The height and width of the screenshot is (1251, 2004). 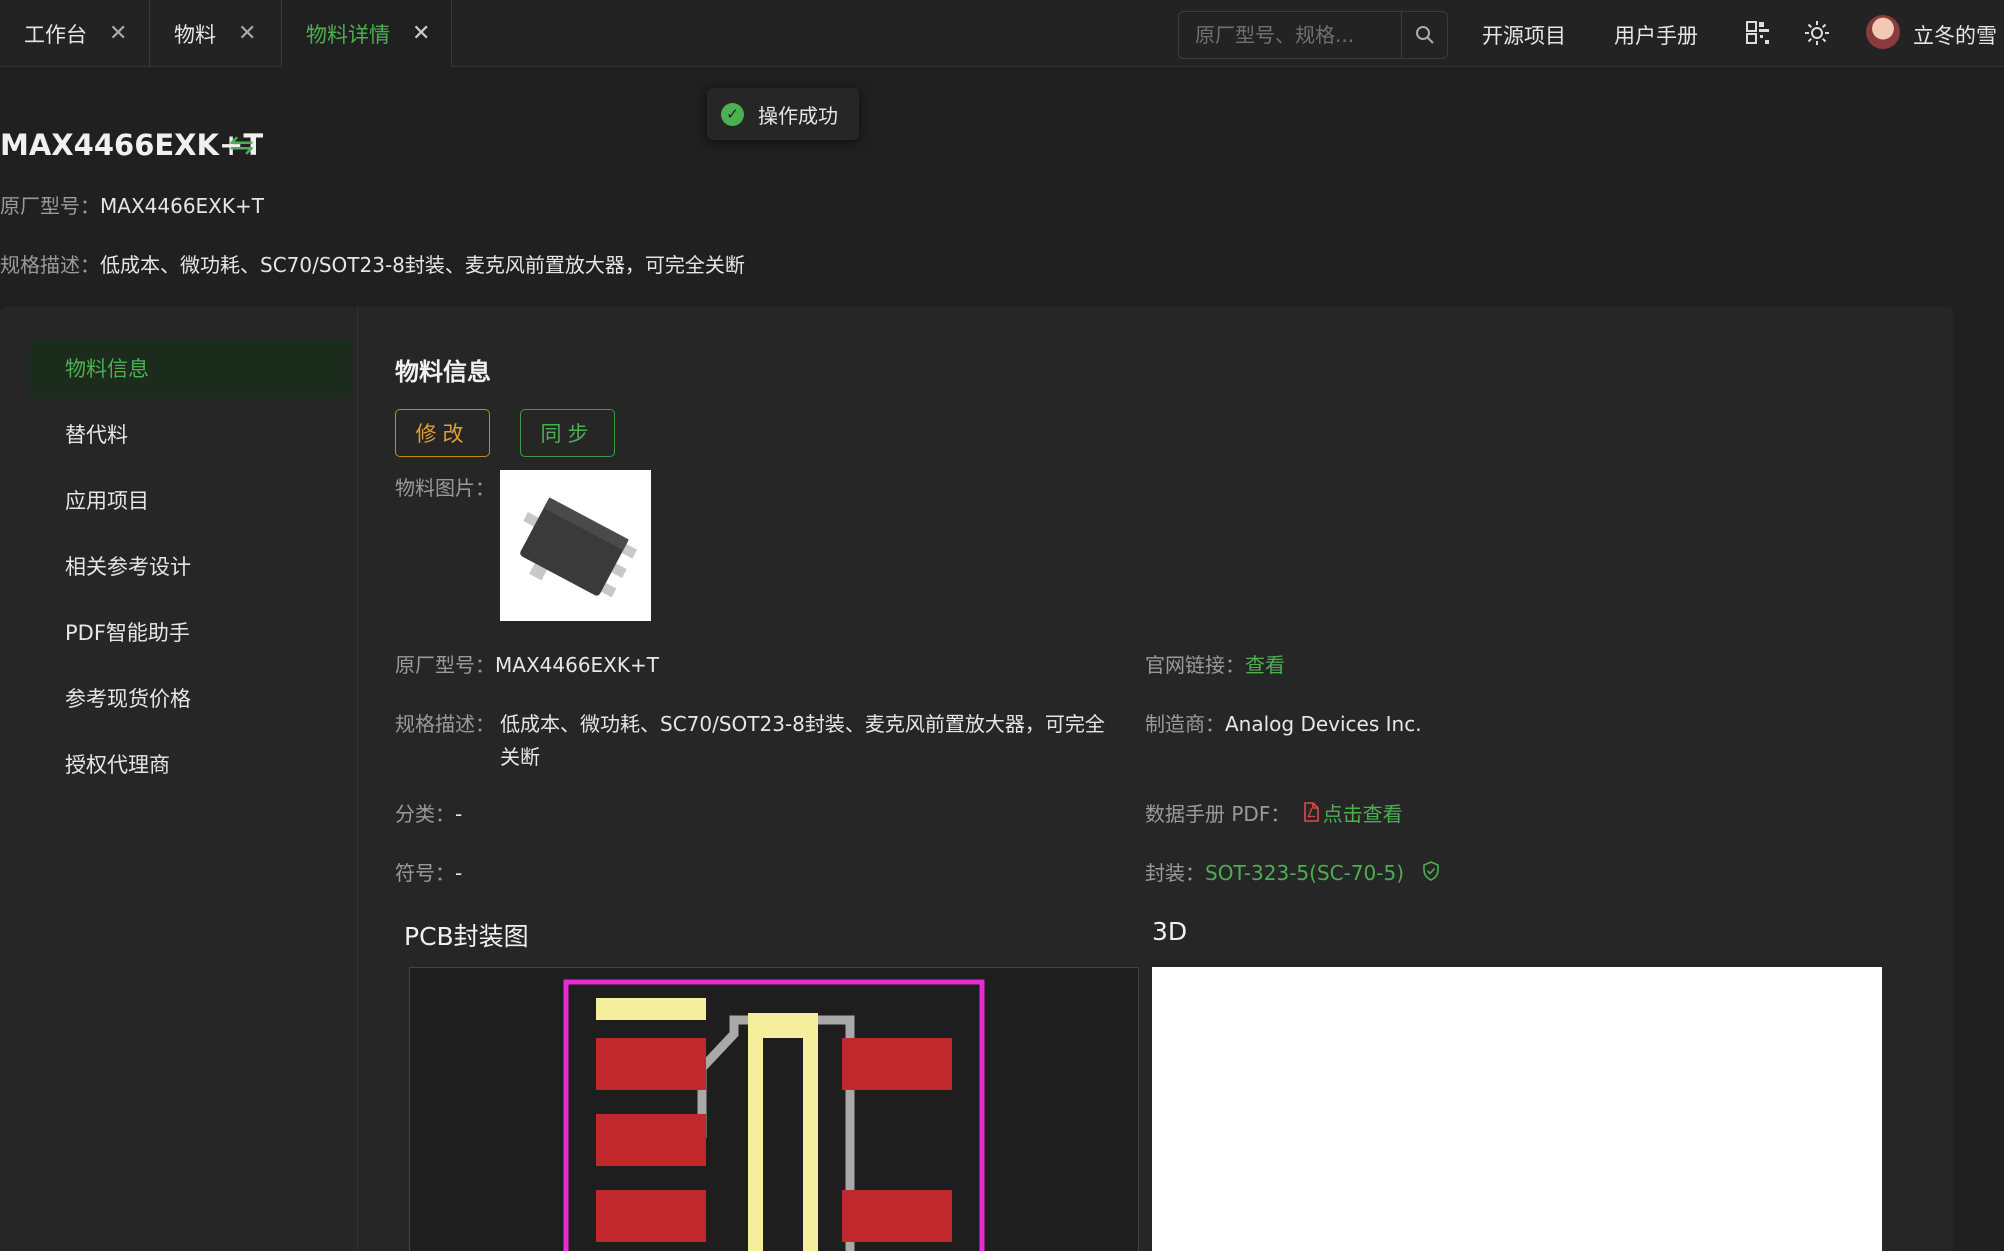 What do you see at coordinates (425, 873) in the screenshot?
I see `symbol-label: 符号：` at bounding box center [425, 873].